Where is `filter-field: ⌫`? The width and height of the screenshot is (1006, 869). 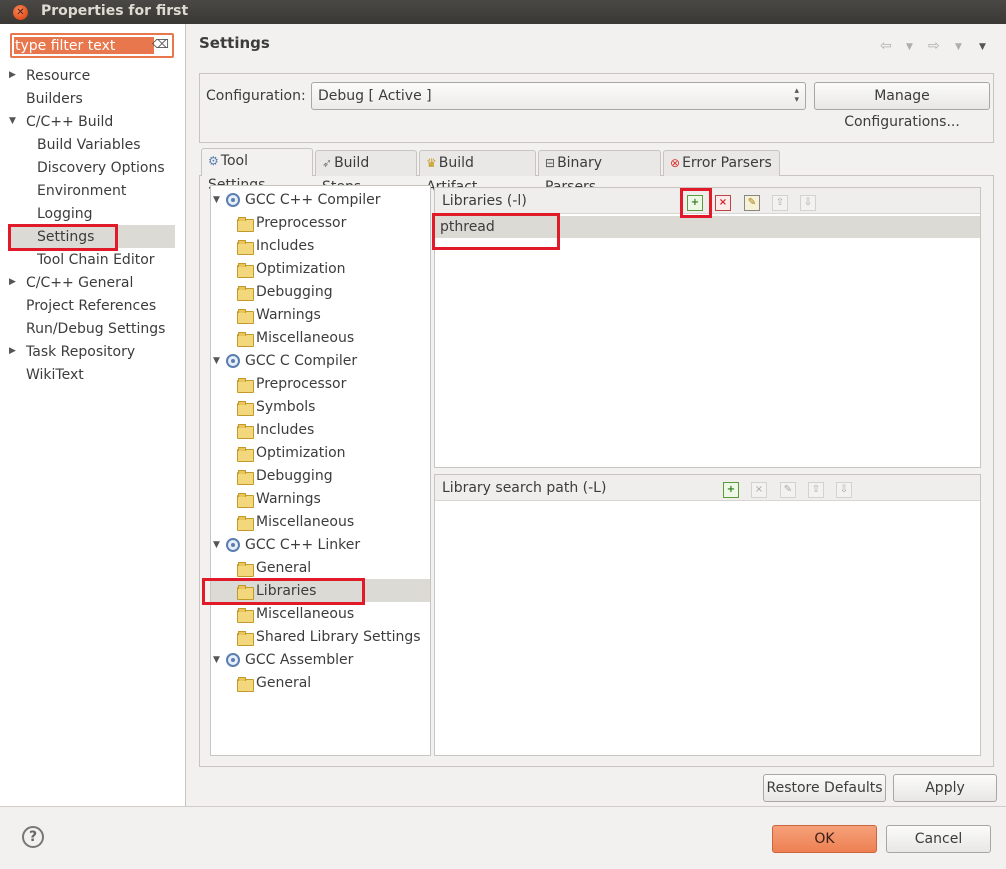
filter-field: ⌫ is located at coordinates (92, 45).